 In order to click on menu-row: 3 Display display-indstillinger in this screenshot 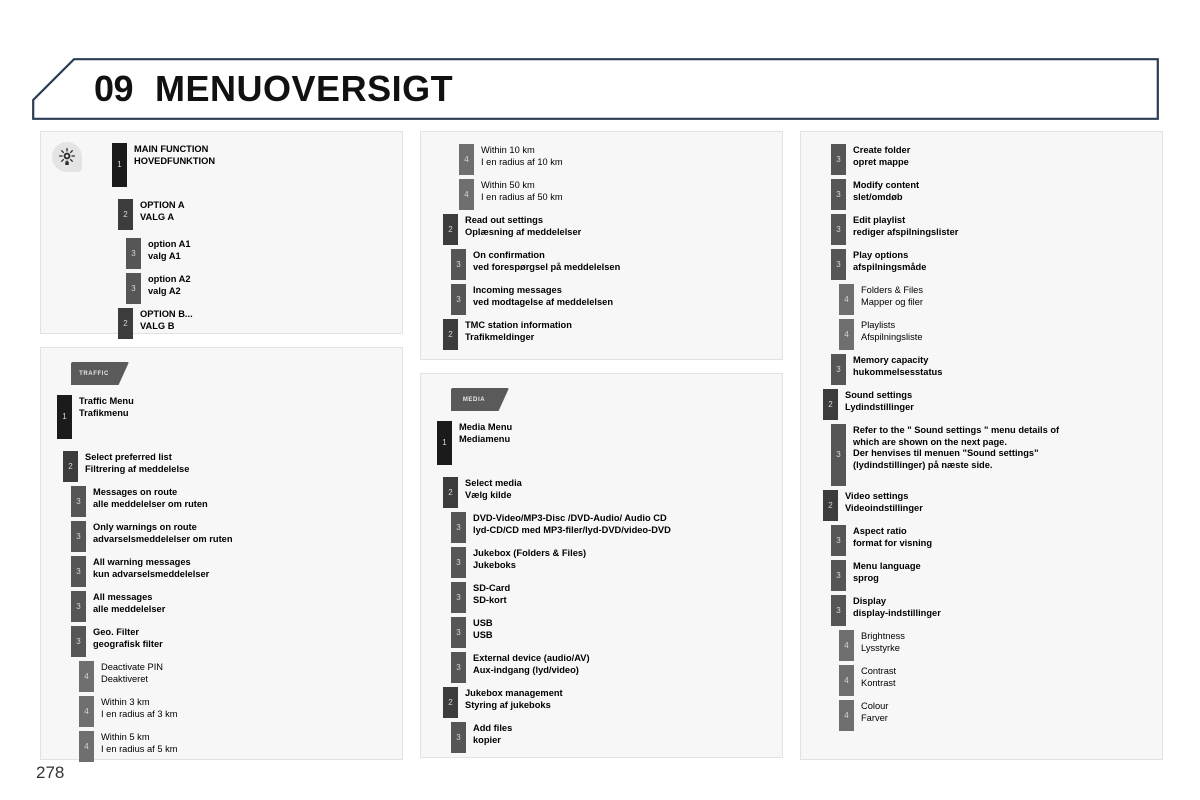, I will do `click(992, 610)`.